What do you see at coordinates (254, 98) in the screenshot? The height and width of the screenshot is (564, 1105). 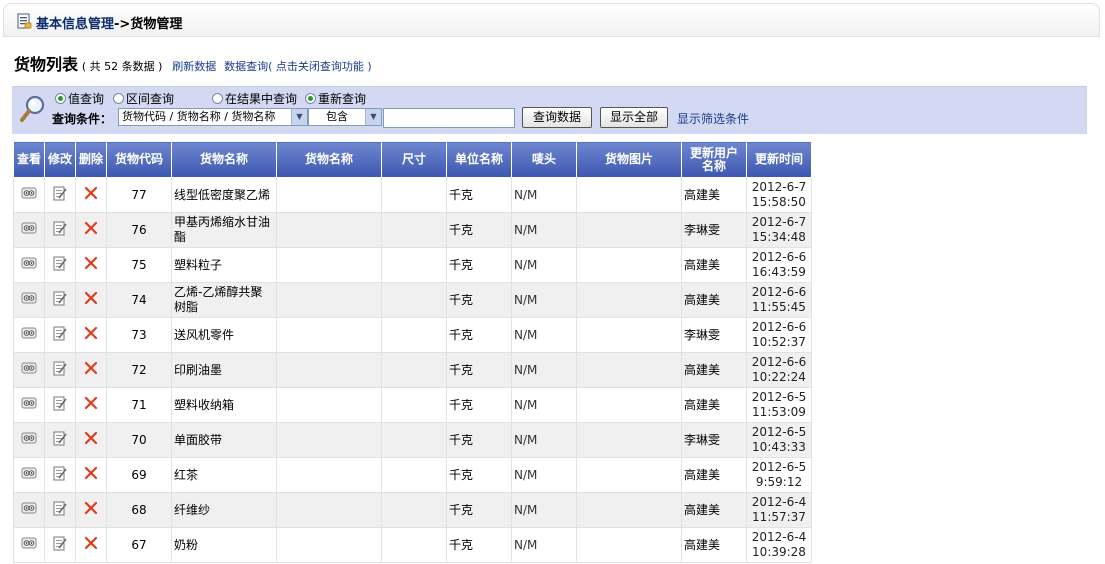 I see `radio-in-result-query: 在结果中查询` at bounding box center [254, 98].